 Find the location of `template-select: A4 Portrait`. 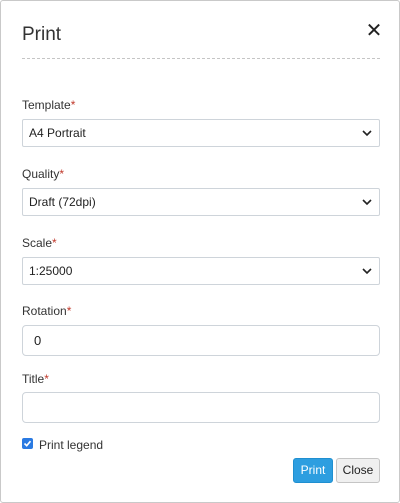

template-select: A4 Portrait is located at coordinates (201, 133).